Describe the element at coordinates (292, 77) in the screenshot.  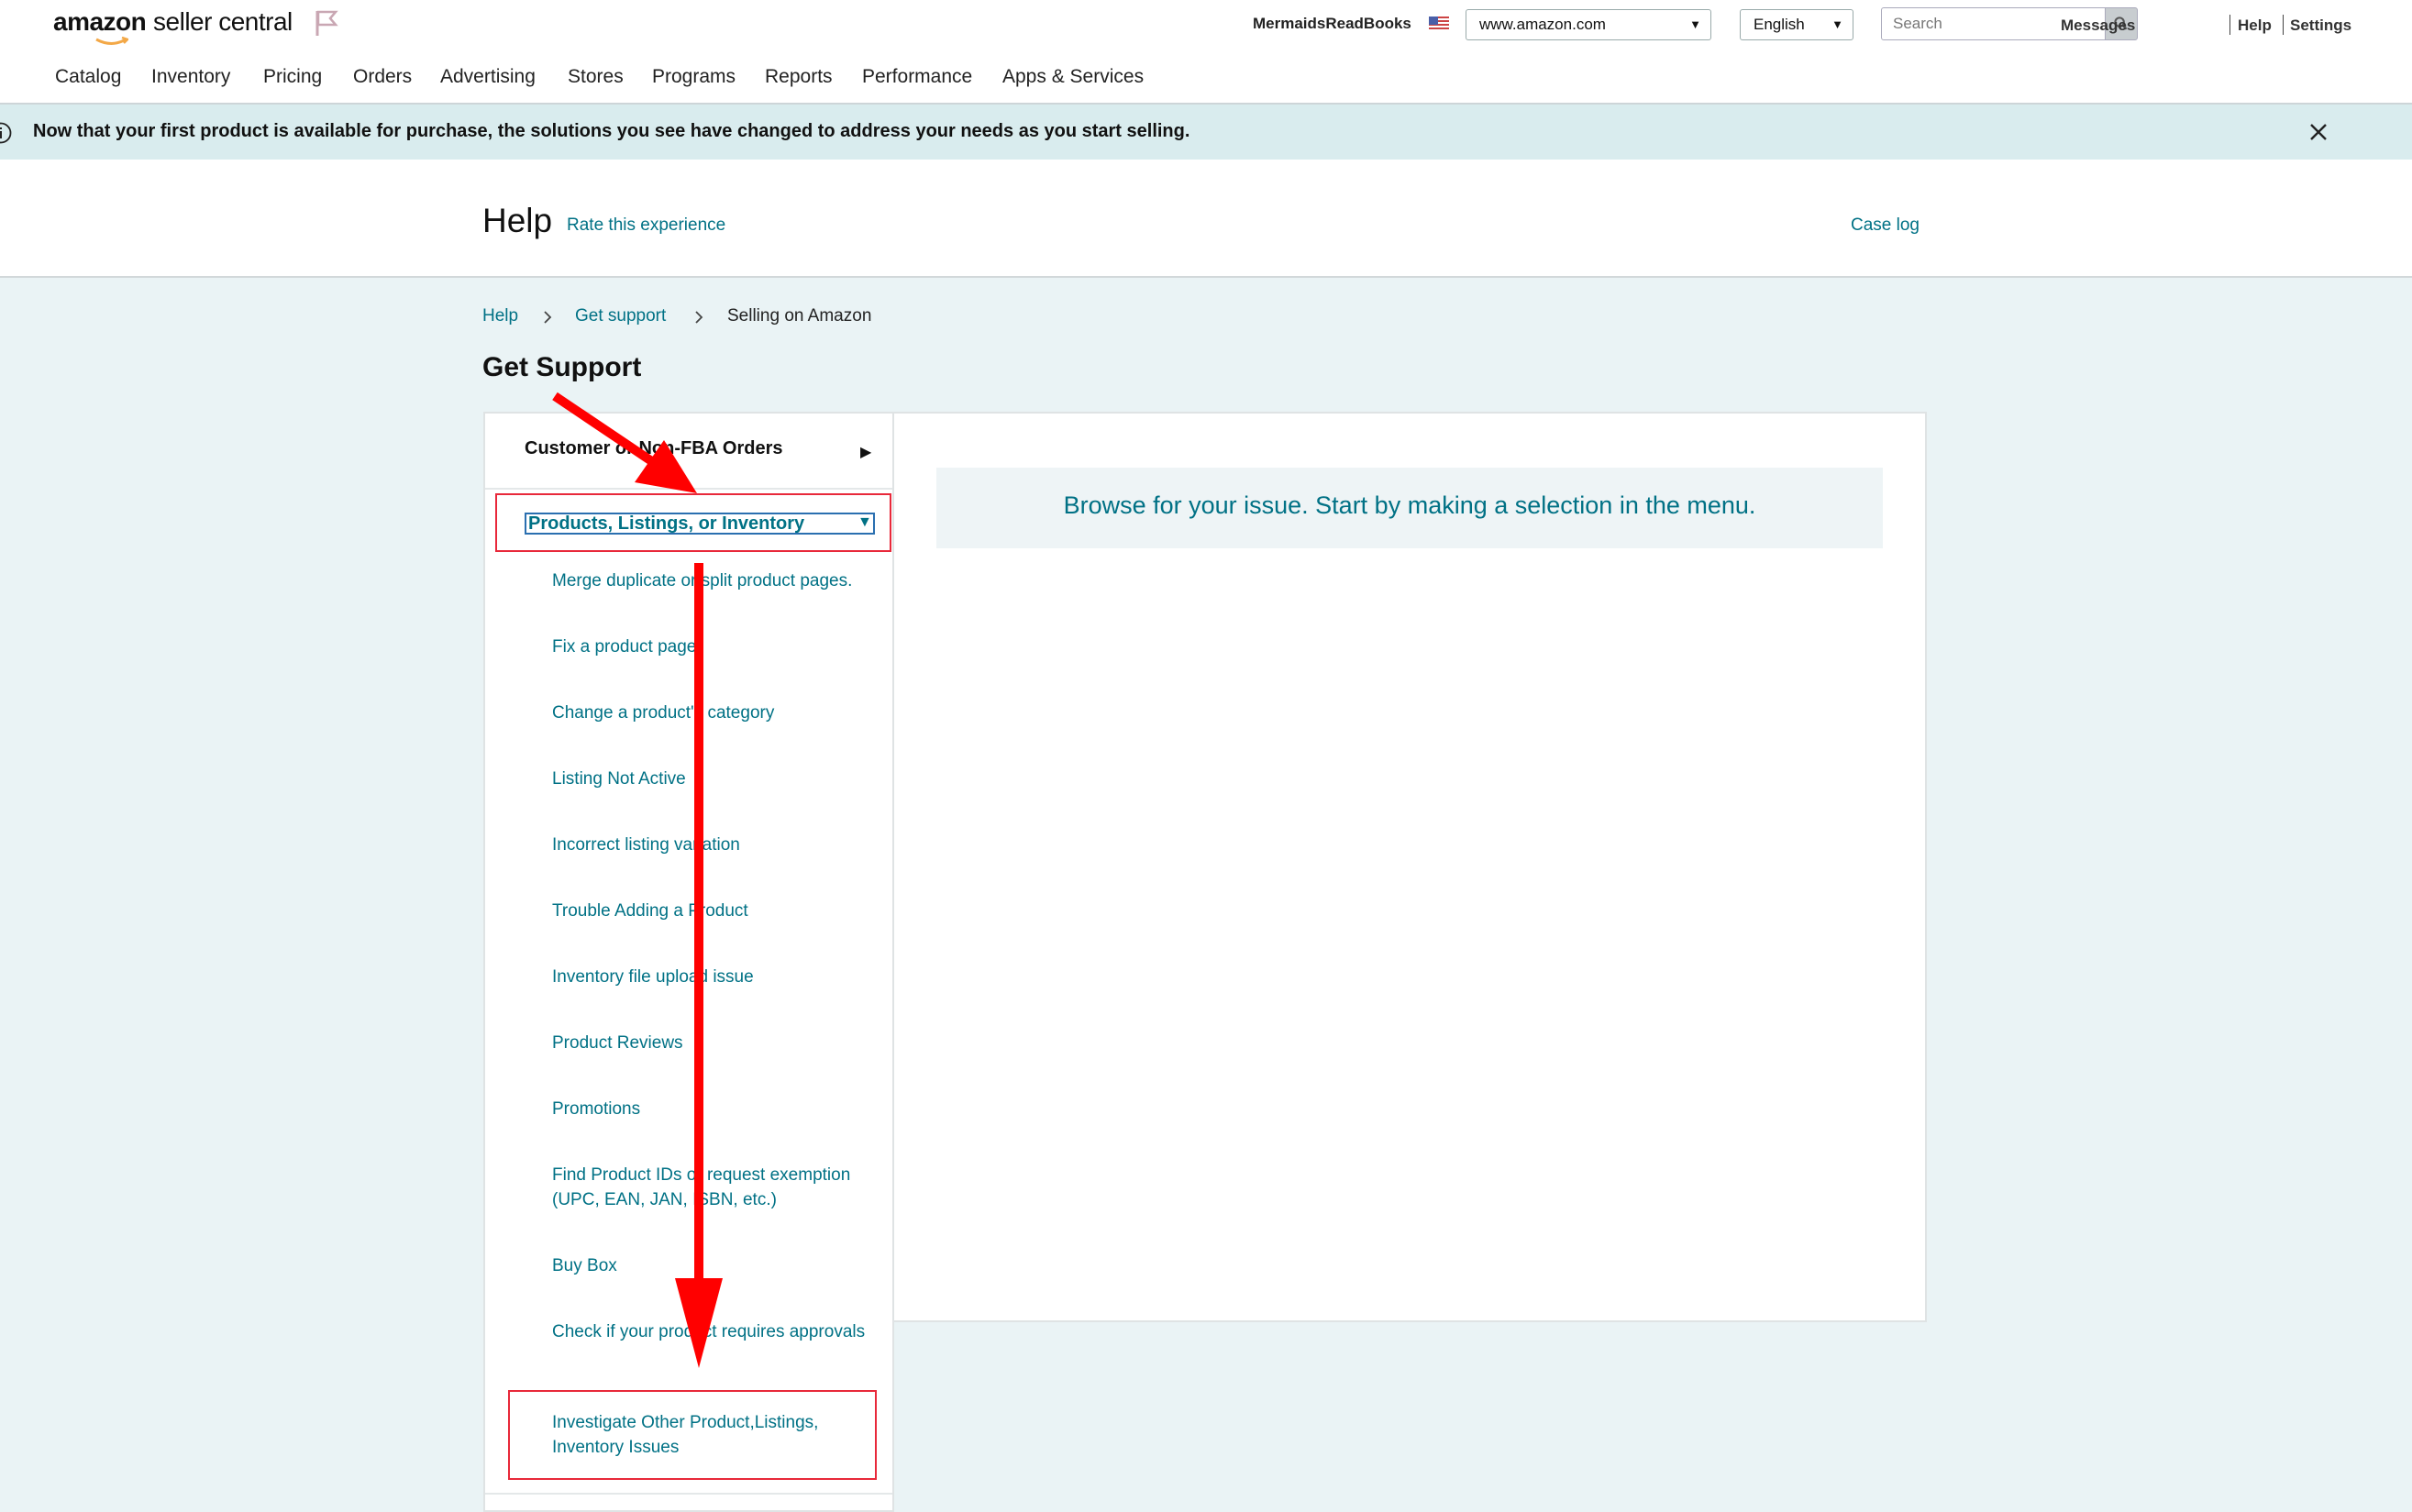
I see `nav-pricing: Pricing` at that location.